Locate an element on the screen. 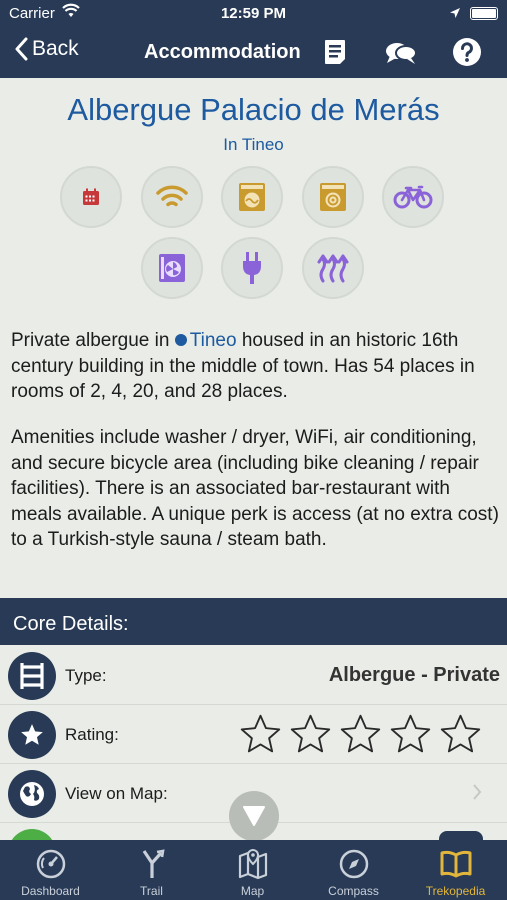  dryer-icon is located at coordinates (333, 197).